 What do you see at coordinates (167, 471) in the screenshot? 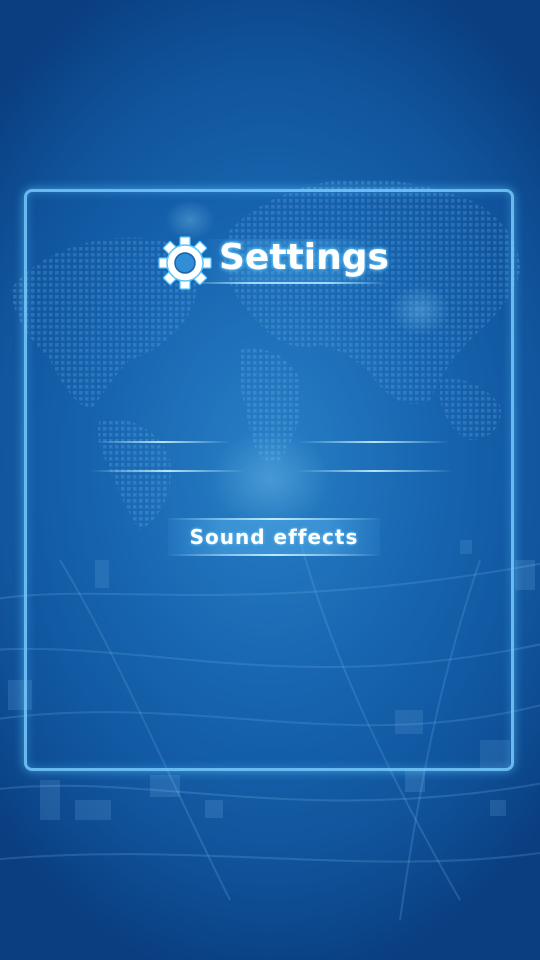
I see `divider-bottom-left` at bounding box center [167, 471].